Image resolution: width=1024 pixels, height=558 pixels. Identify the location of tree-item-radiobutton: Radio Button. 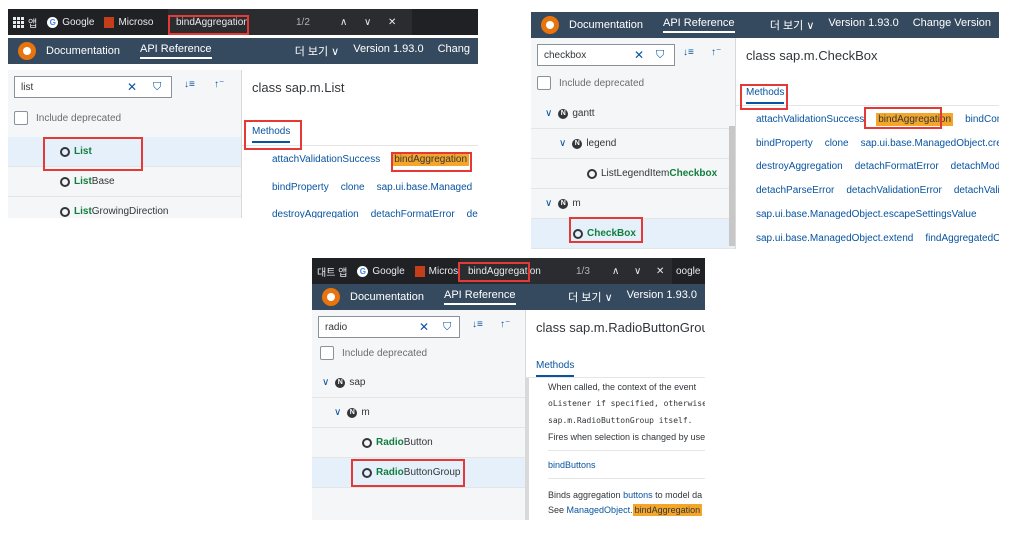
(418, 443).